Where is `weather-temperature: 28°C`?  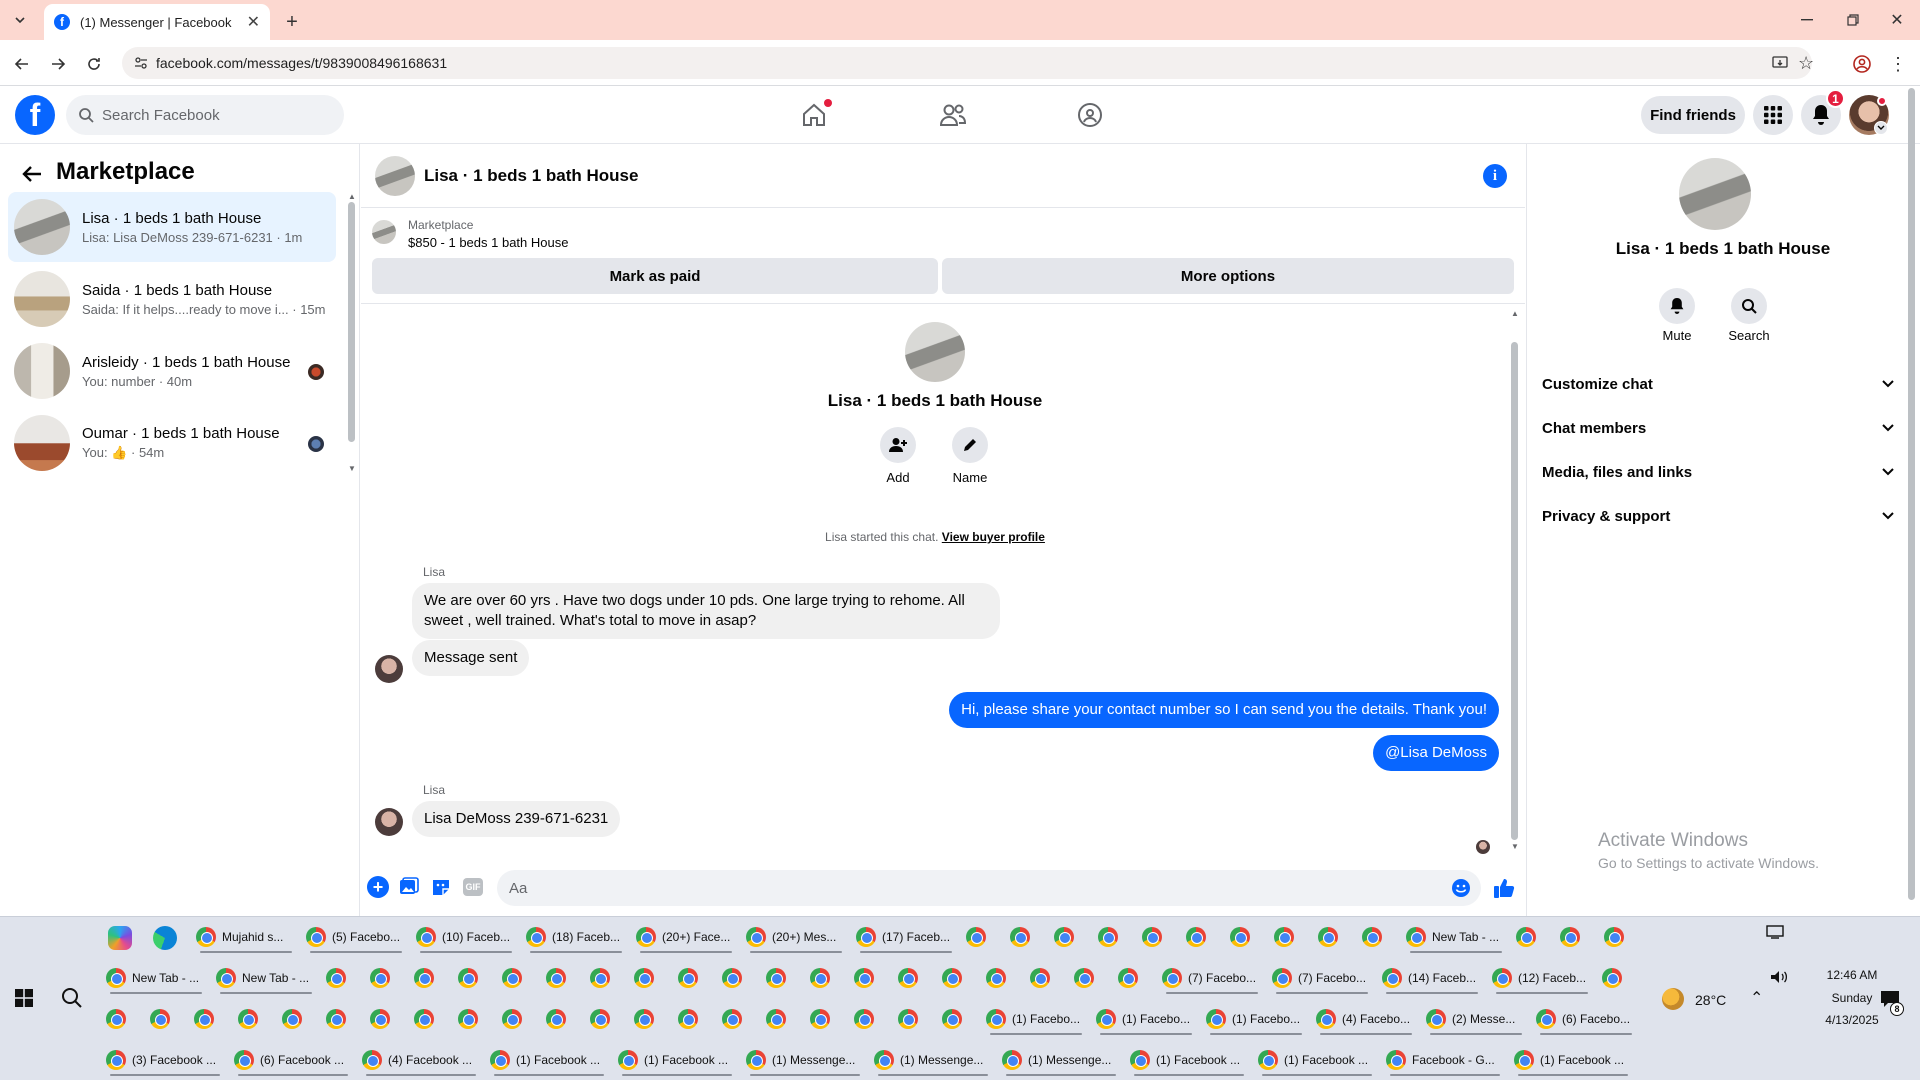
weather-temperature: 28°C is located at coordinates (1710, 1000).